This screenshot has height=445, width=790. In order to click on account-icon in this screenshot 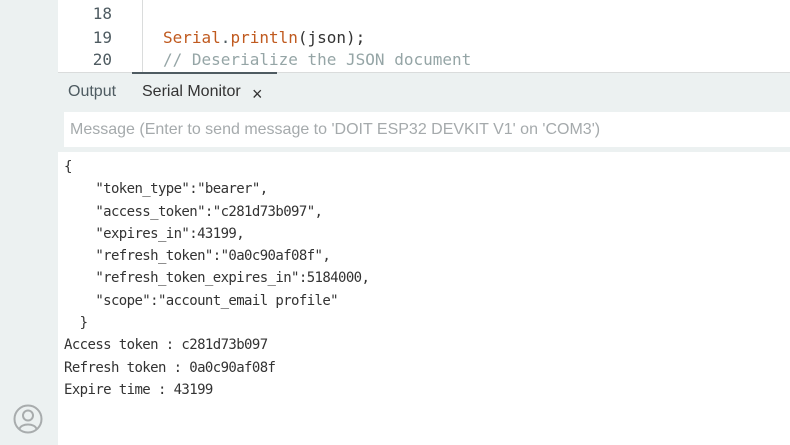, I will do `click(28, 419)`.